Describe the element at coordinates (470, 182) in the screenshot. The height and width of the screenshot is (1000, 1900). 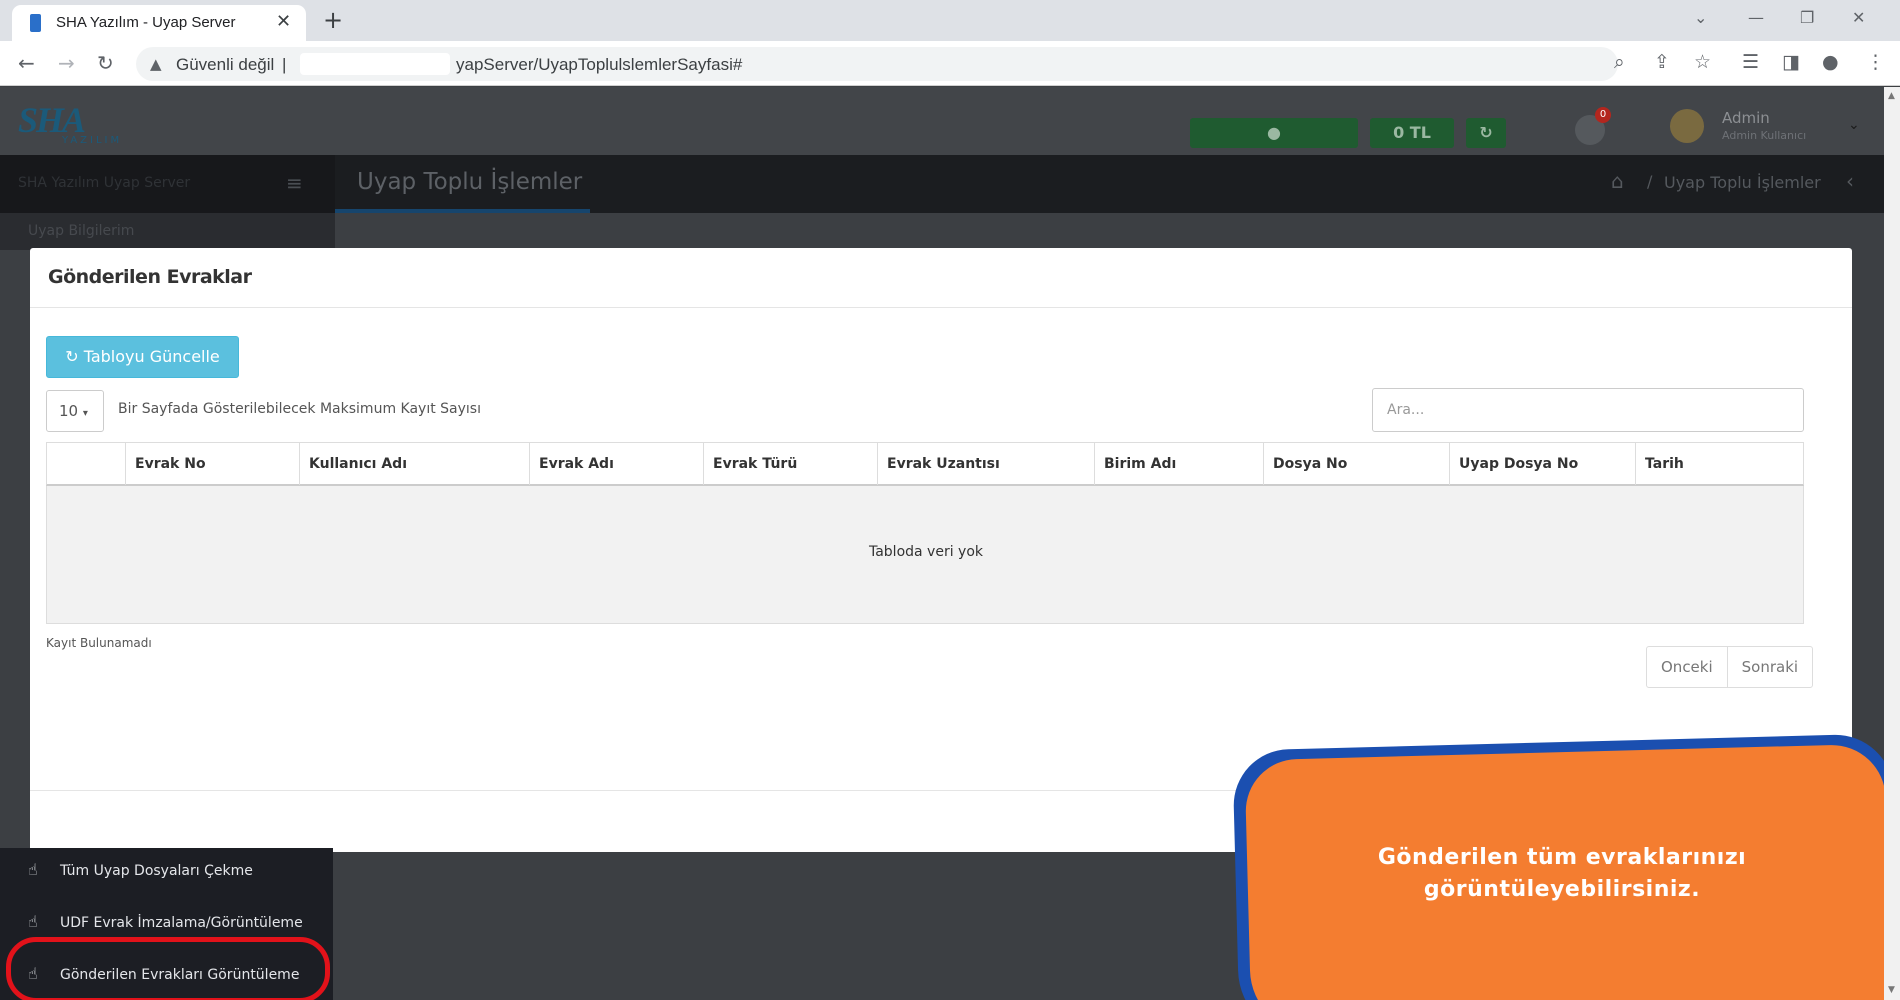
I see `page-title: Uyap Toplu İşlemler` at that location.